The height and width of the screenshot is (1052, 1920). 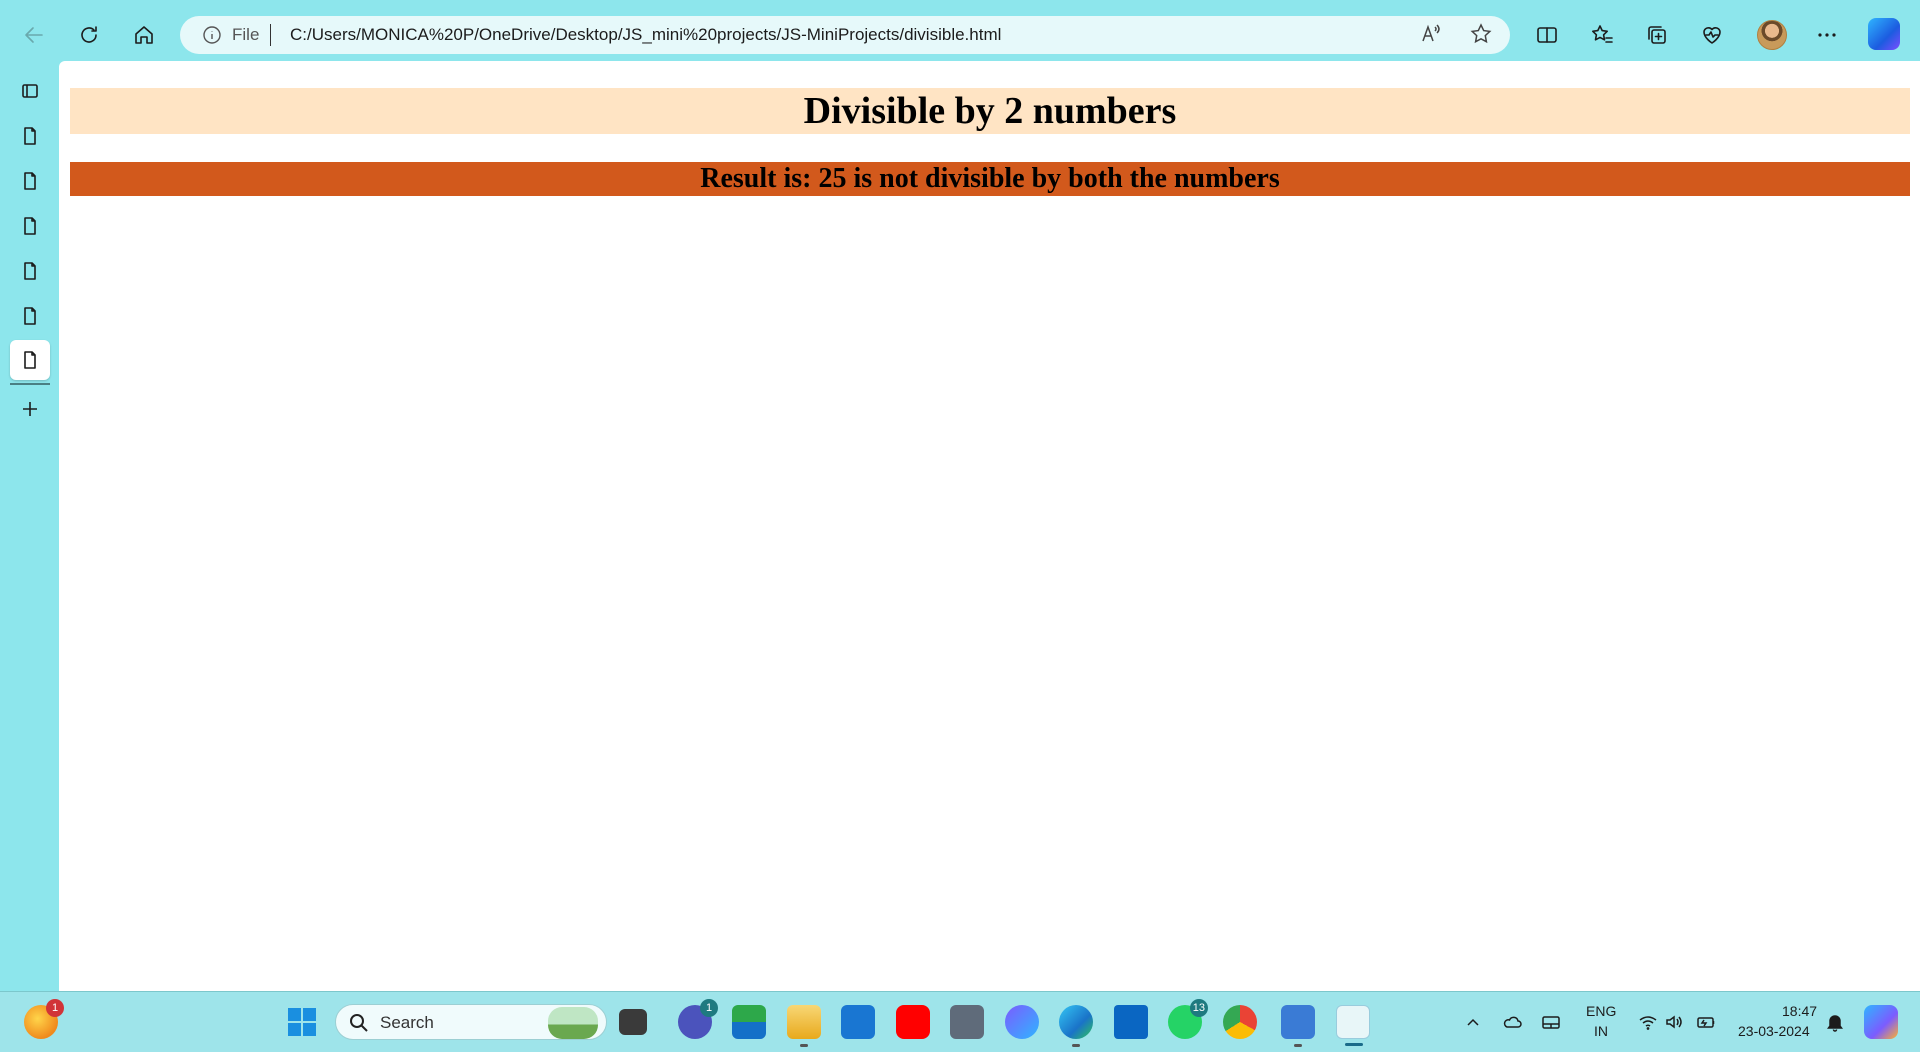 What do you see at coordinates (1482, 35) in the screenshot?
I see `favorite-star-icon` at bounding box center [1482, 35].